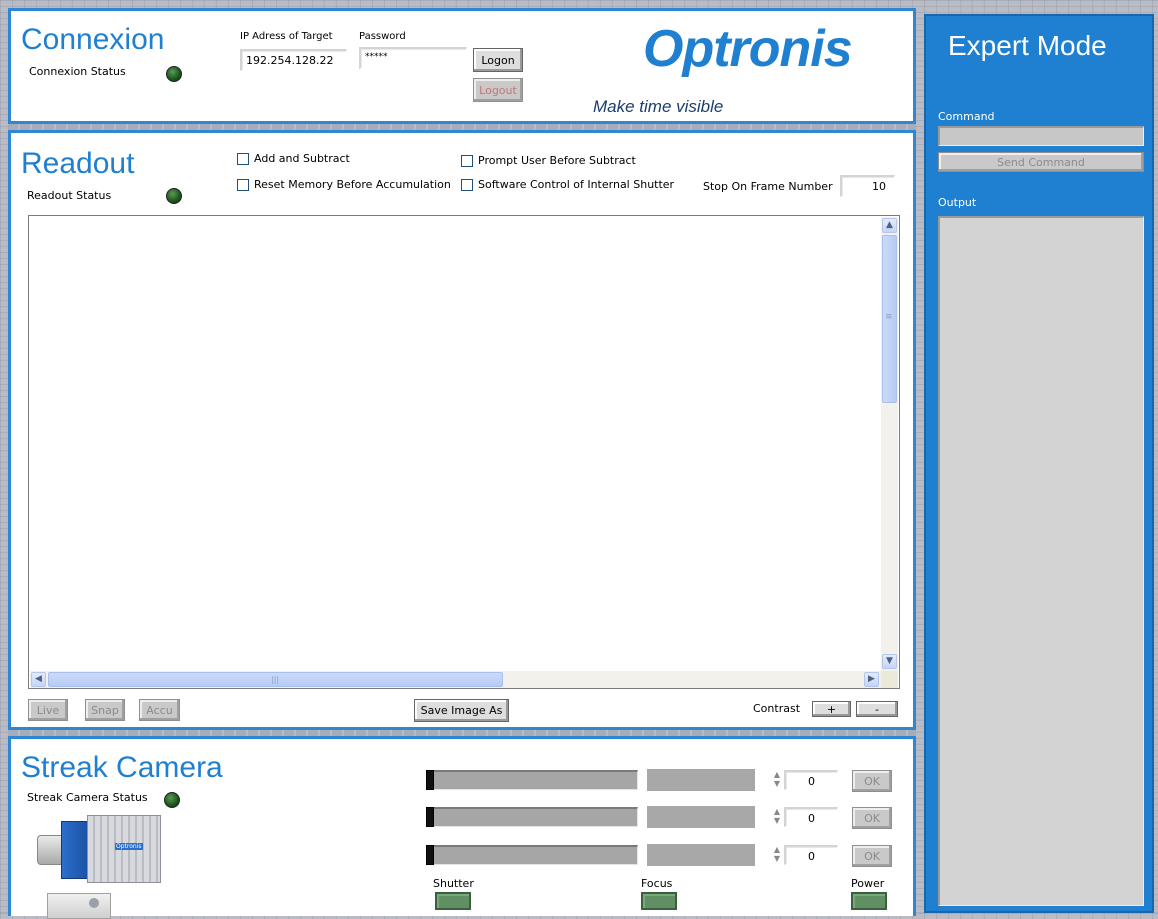 The height and width of the screenshot is (919, 1158). Describe the element at coordinates (811, 780) in the screenshot. I see `streak-numeric-1: 0` at that location.